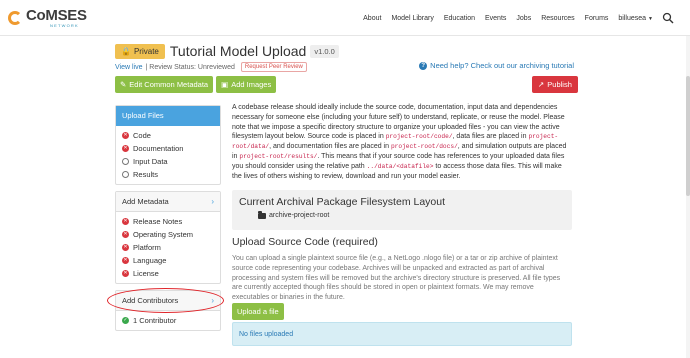 Image resolution: width=690 pixels, height=358 pixels. I want to click on sidebar-item-label: Input Data, so click(150, 161).